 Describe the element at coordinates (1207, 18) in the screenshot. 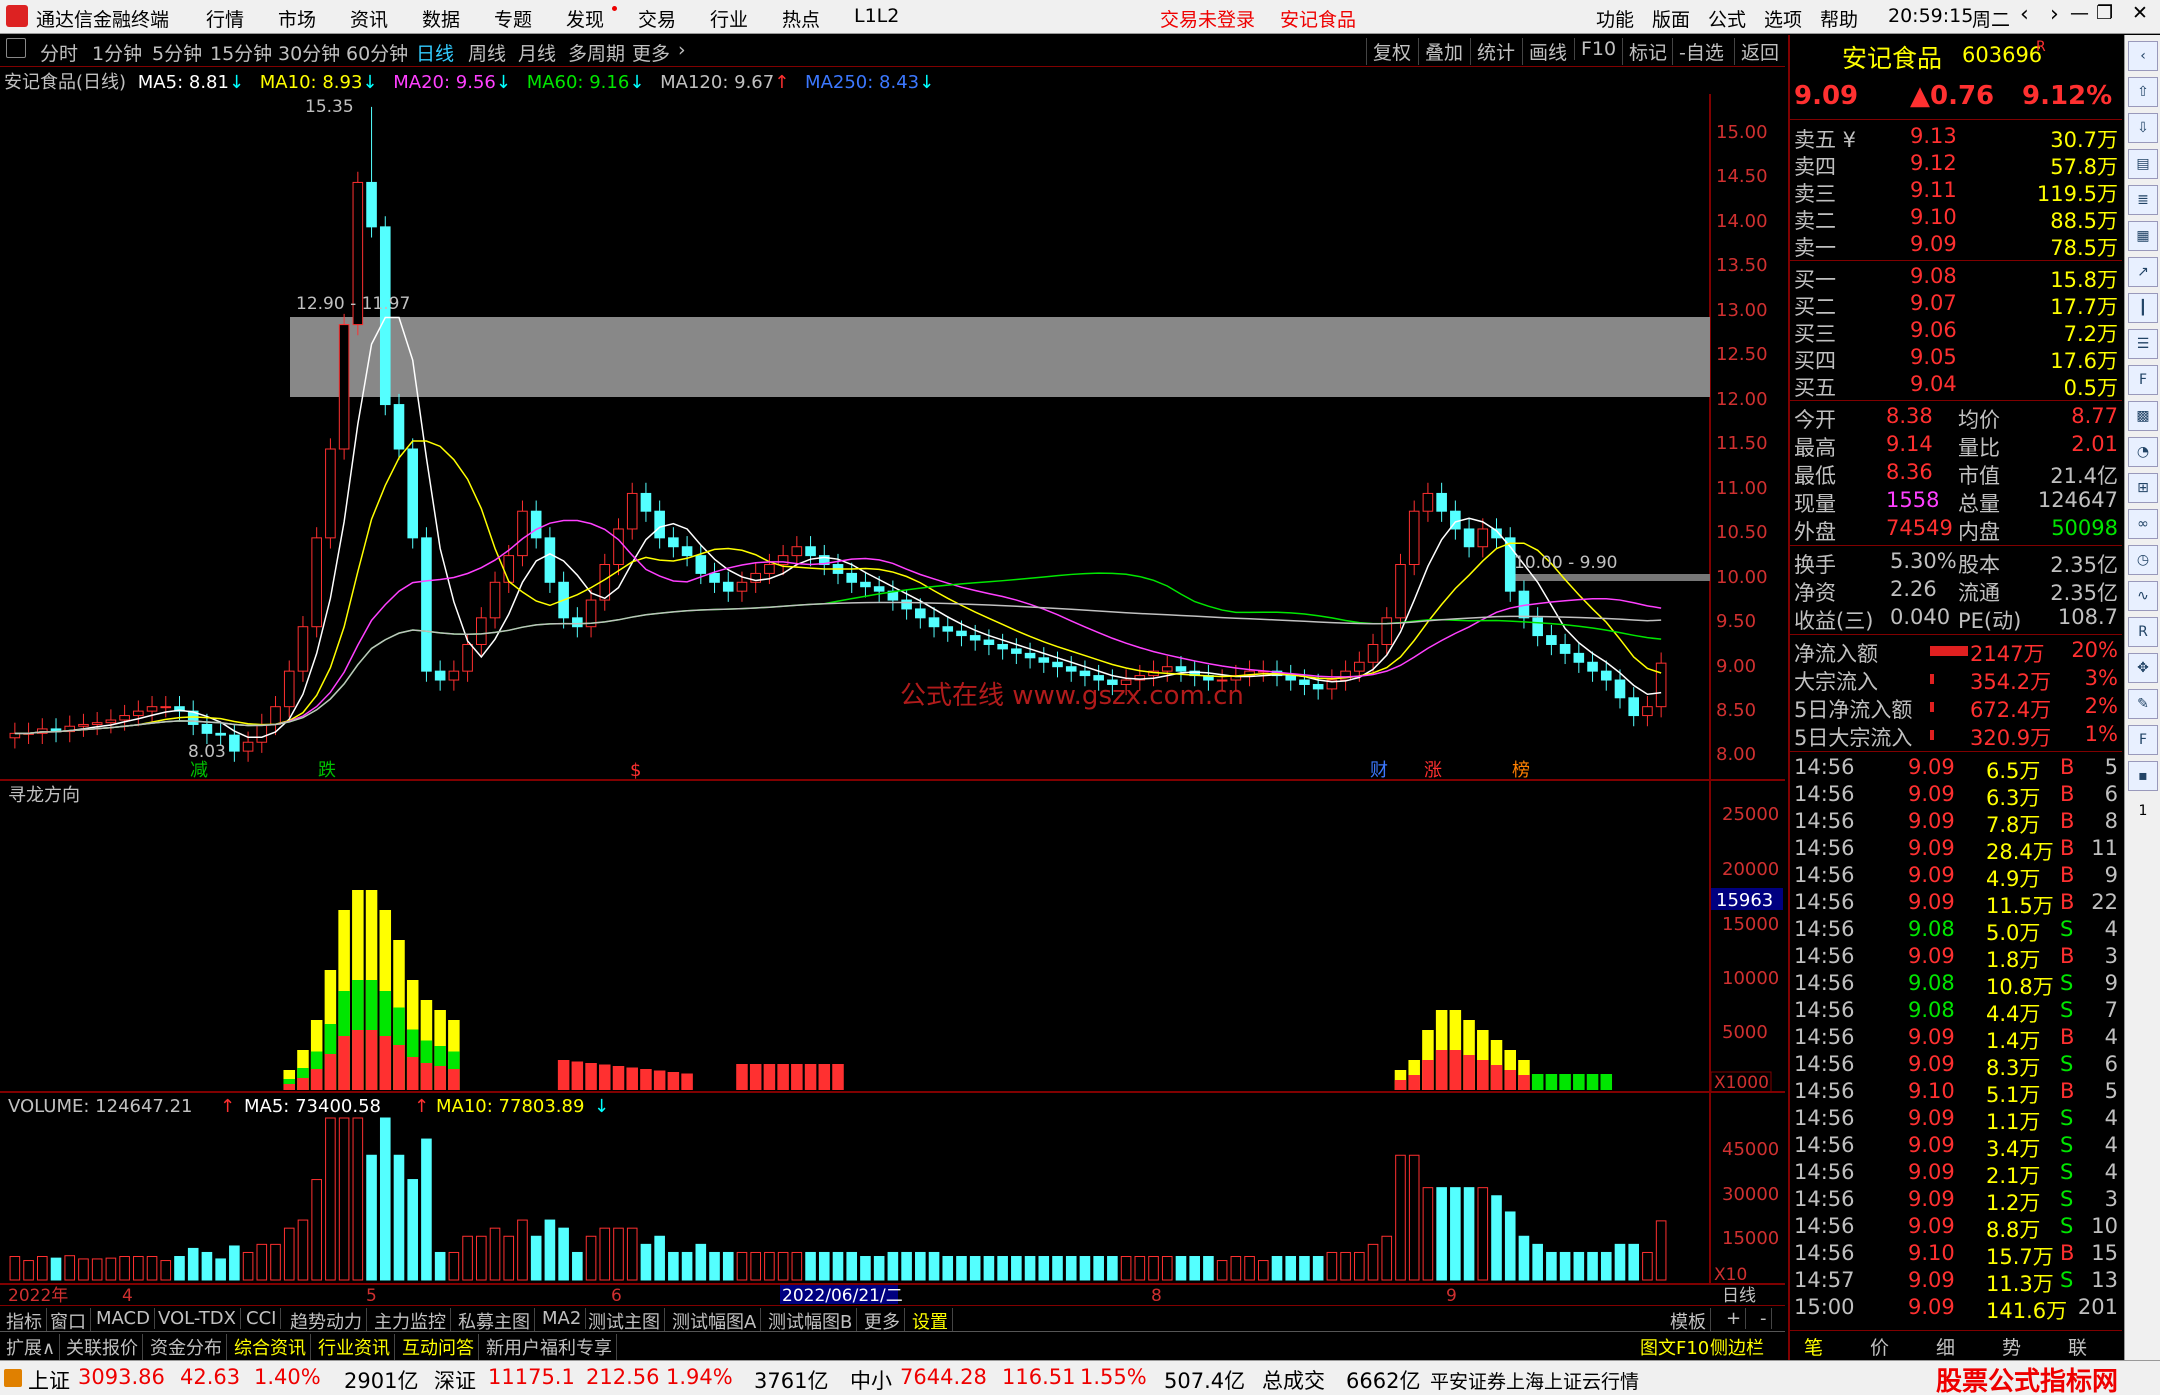

I see `login-status: 交易未登录` at that location.